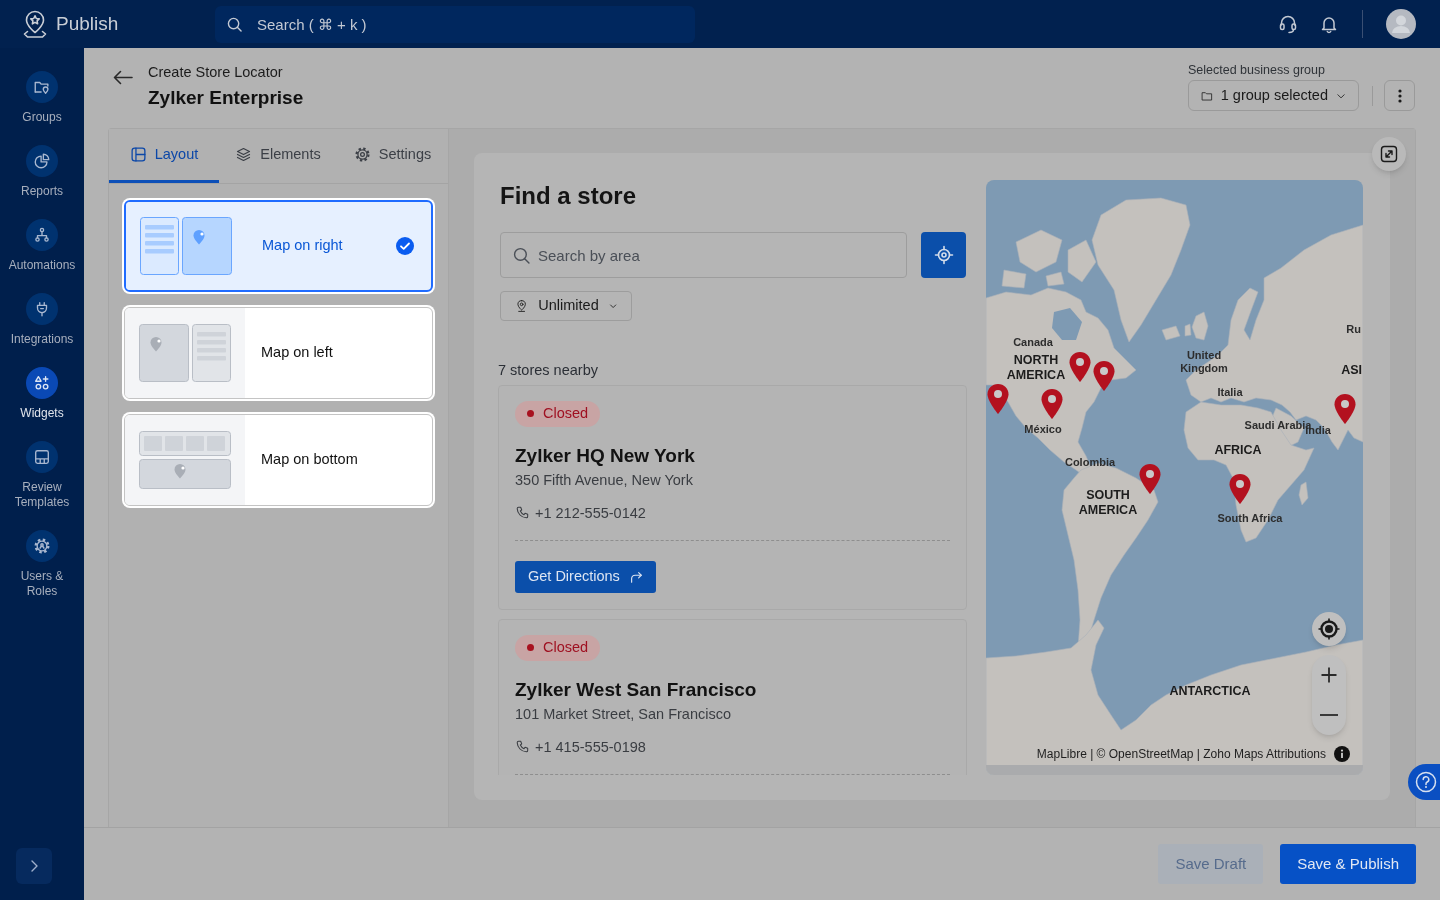 The width and height of the screenshot is (1440, 900). Describe the element at coordinates (164, 156) in the screenshot. I see `tab: Layout` at that location.